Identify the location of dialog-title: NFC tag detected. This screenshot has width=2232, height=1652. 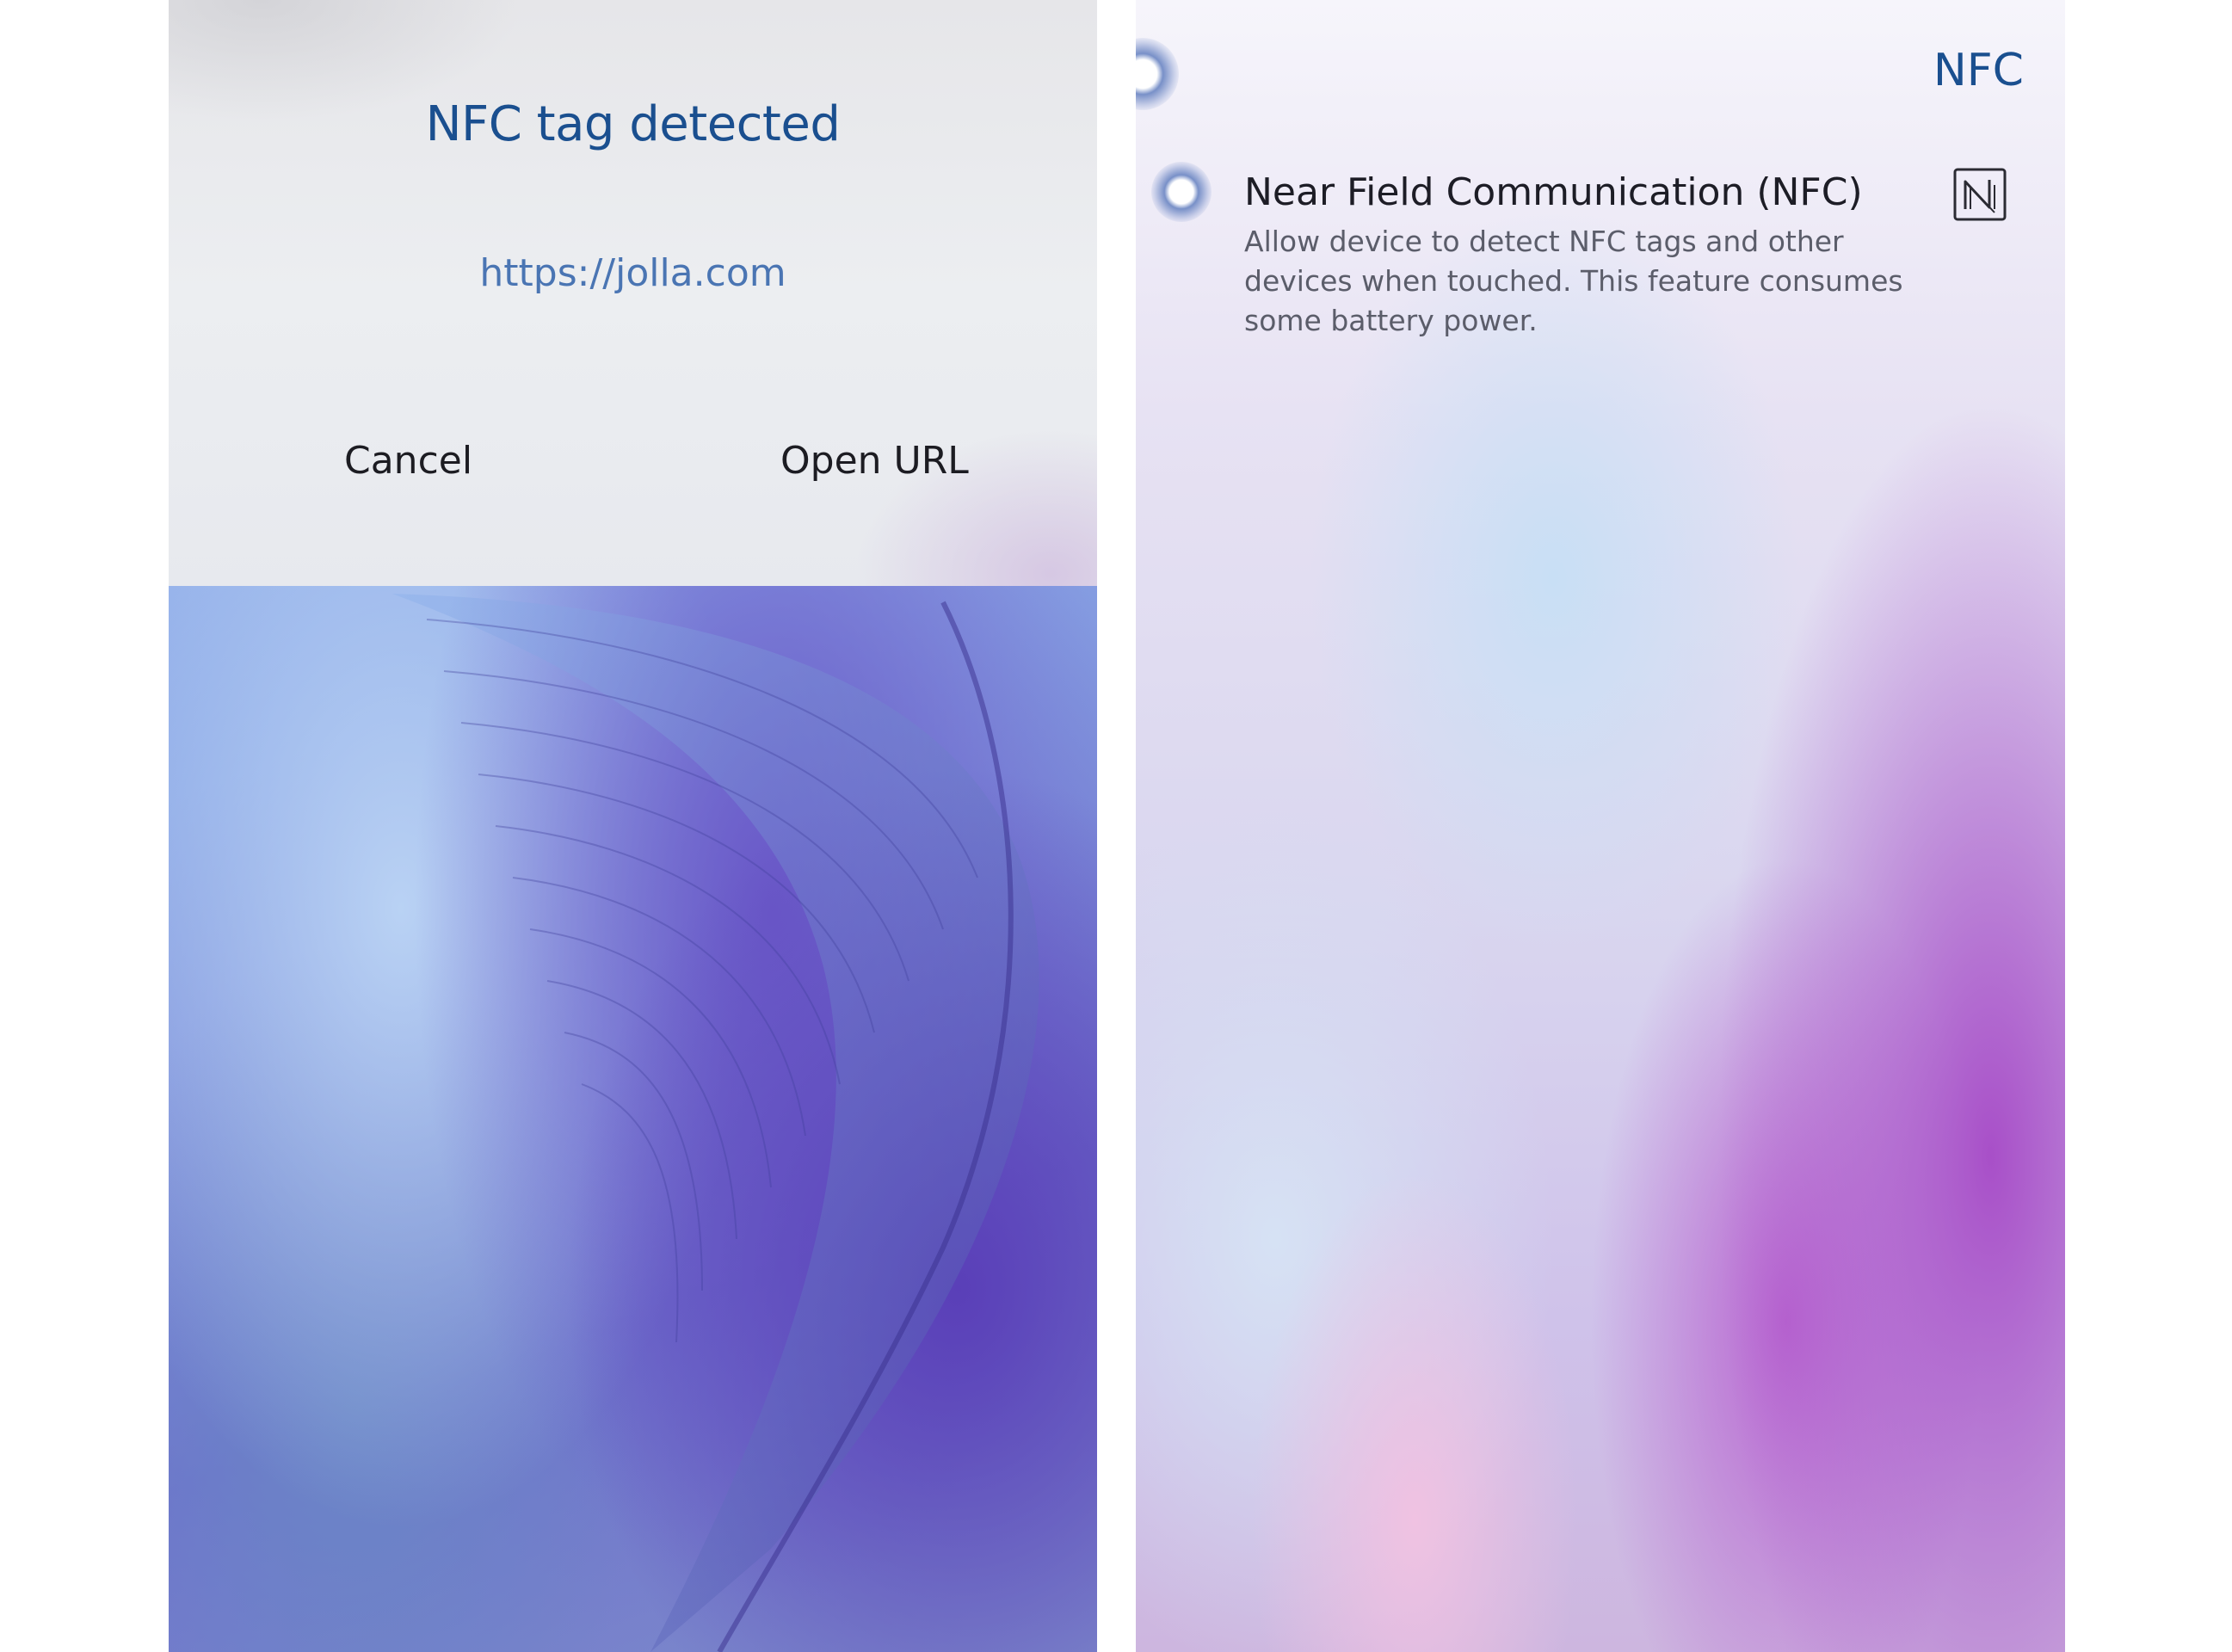
(633, 124).